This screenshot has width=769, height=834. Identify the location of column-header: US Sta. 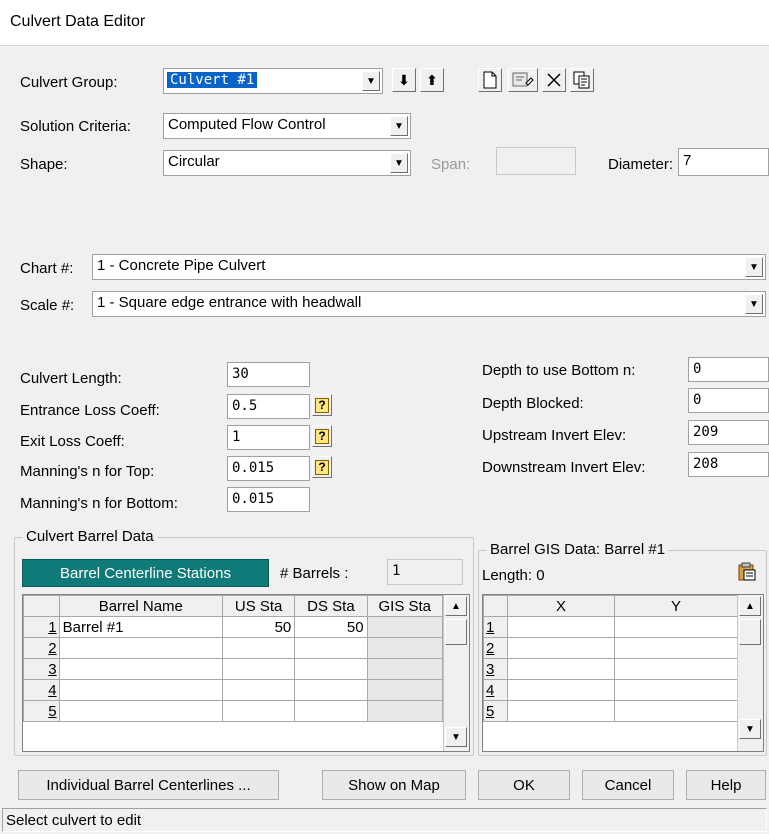
(259, 606).